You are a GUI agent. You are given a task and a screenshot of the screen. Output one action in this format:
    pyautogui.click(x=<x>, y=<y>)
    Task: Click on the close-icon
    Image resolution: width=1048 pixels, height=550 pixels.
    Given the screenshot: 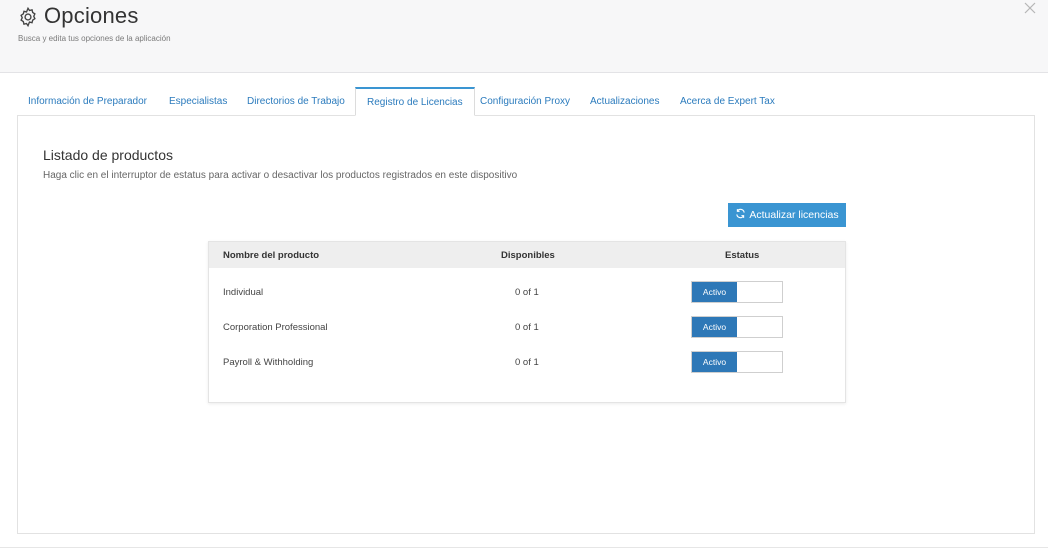 What is the action you would take?
    pyautogui.click(x=1030, y=8)
    